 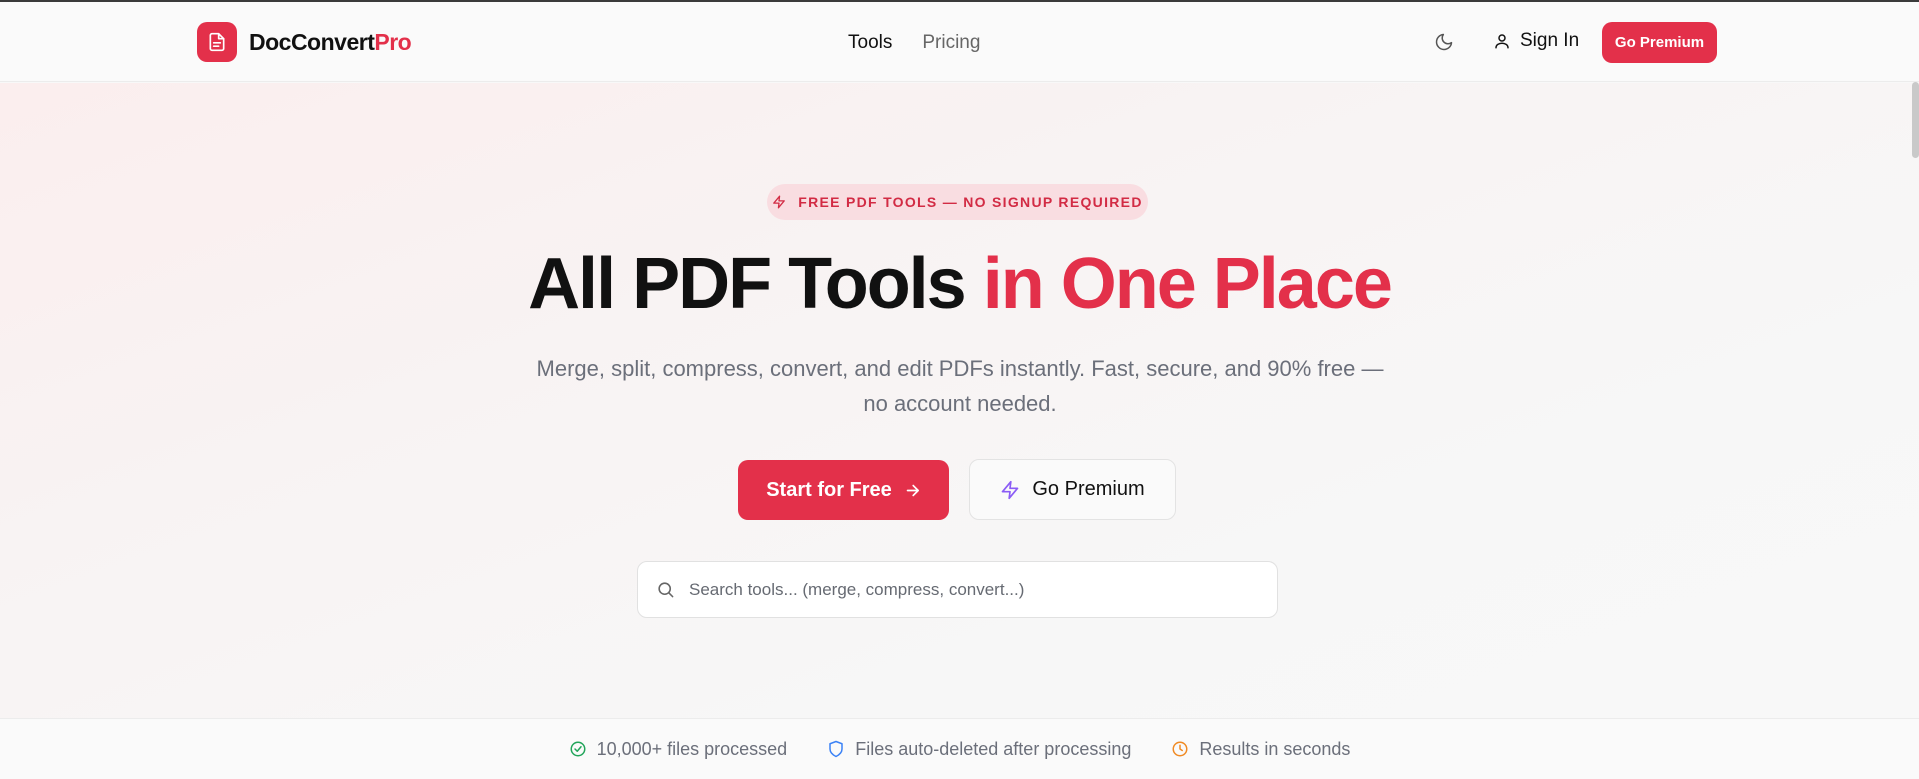 I want to click on go-premium-button: Go Premium, so click(x=1072, y=489).